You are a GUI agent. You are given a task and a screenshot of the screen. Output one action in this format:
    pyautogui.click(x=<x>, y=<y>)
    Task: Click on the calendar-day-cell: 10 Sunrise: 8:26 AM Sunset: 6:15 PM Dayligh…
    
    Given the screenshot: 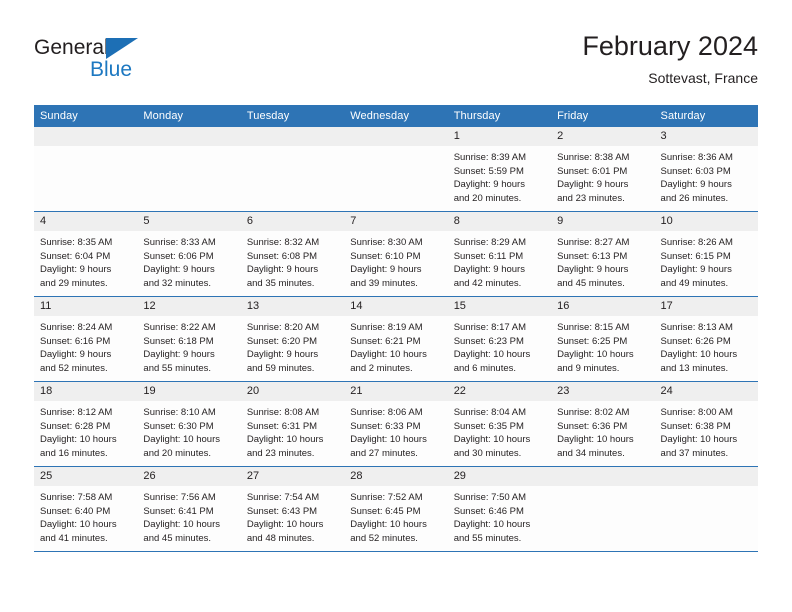 What is the action you would take?
    pyautogui.click(x=706, y=254)
    